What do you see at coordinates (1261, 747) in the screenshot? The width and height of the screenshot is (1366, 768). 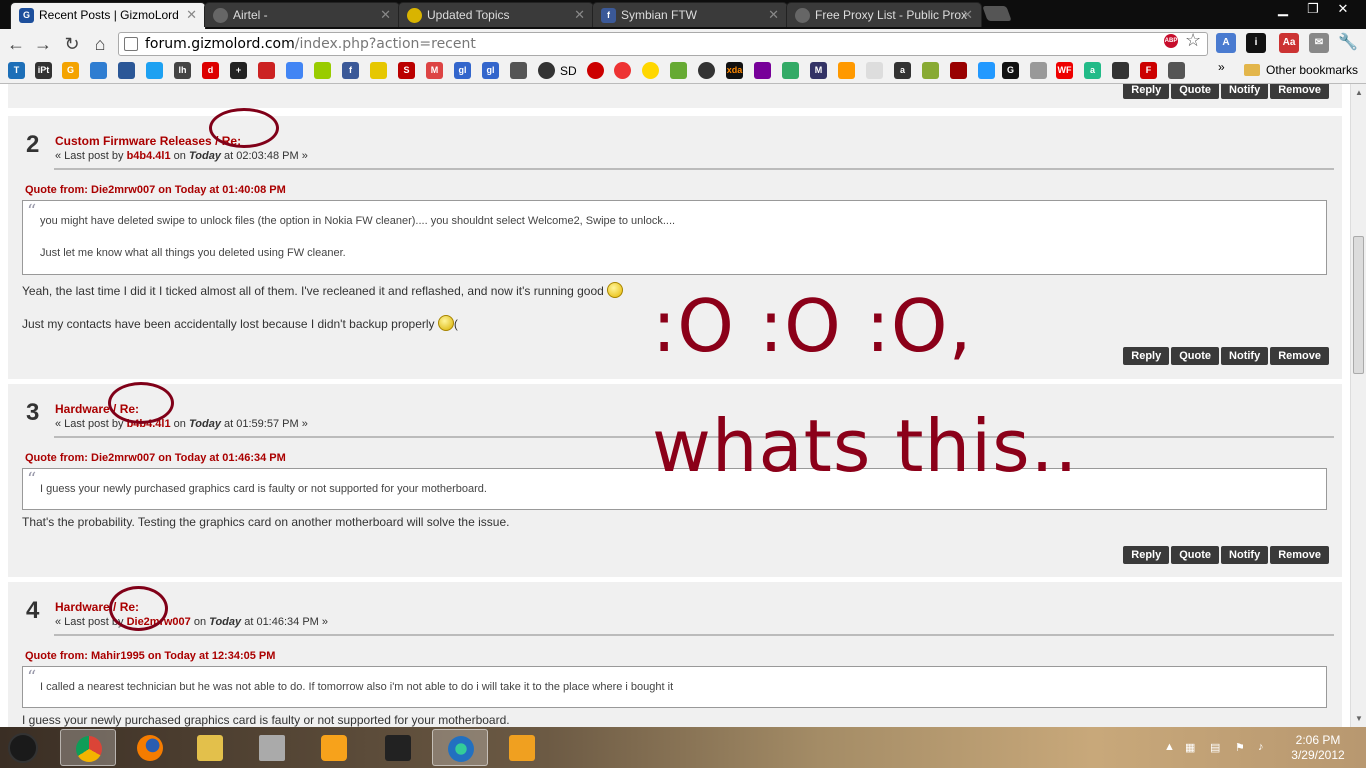 I see `tray-volume-icon: ♪` at bounding box center [1261, 747].